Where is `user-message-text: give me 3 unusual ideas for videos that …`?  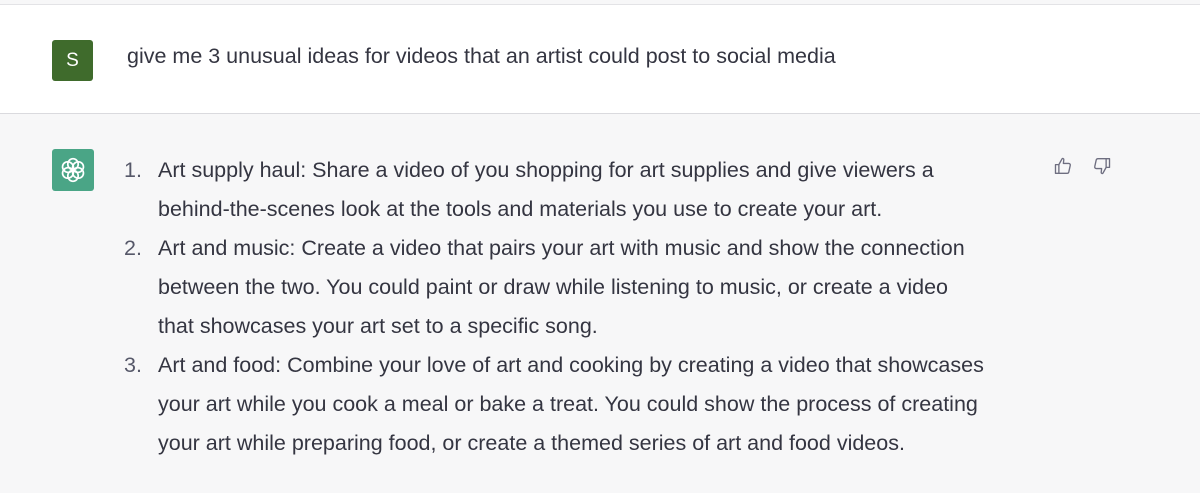
user-message-text: give me 3 unusual ideas for videos that … is located at coordinates (481, 56).